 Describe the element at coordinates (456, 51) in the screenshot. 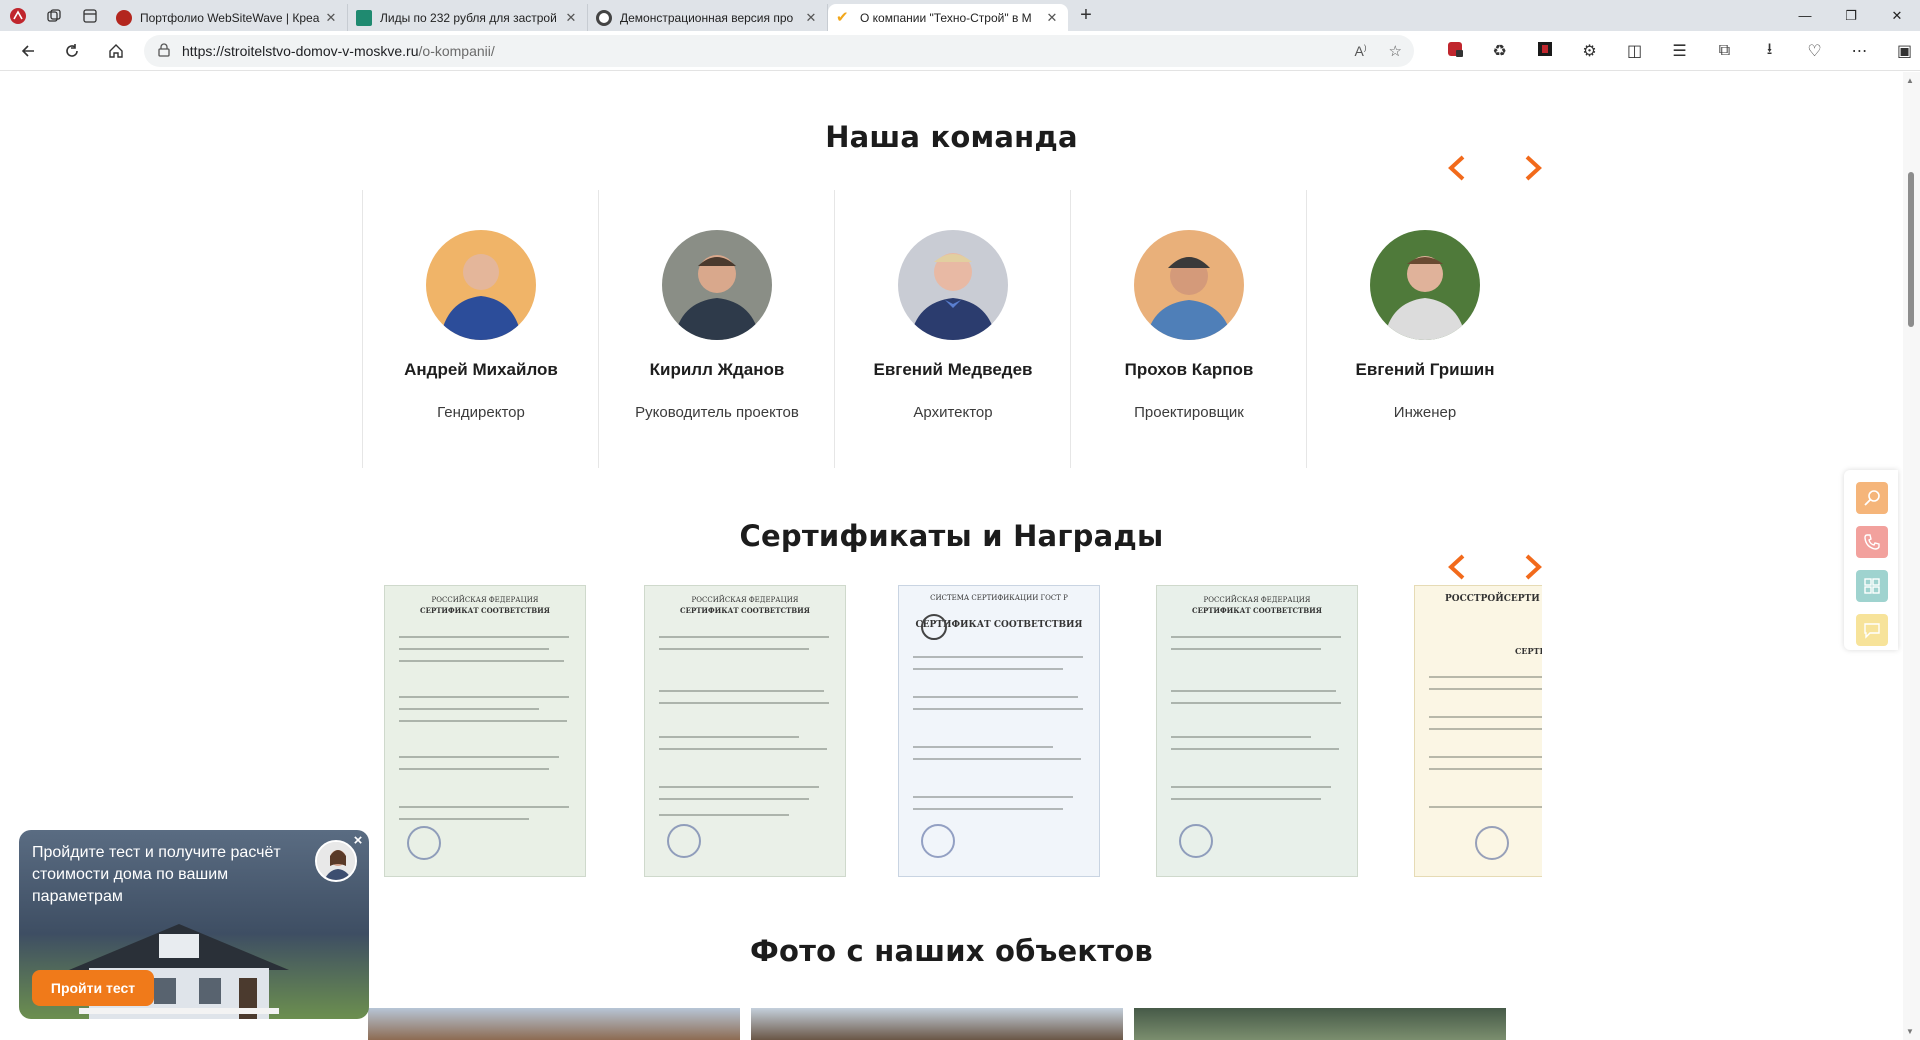

I see `url-path: /o-kompanii/` at that location.